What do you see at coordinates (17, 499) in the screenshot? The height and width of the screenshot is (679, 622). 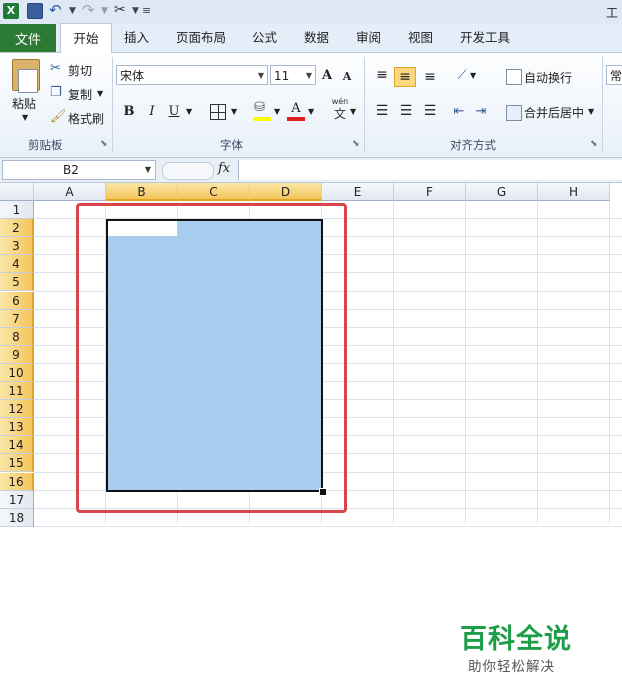 I see `row-header-17: 17` at bounding box center [17, 499].